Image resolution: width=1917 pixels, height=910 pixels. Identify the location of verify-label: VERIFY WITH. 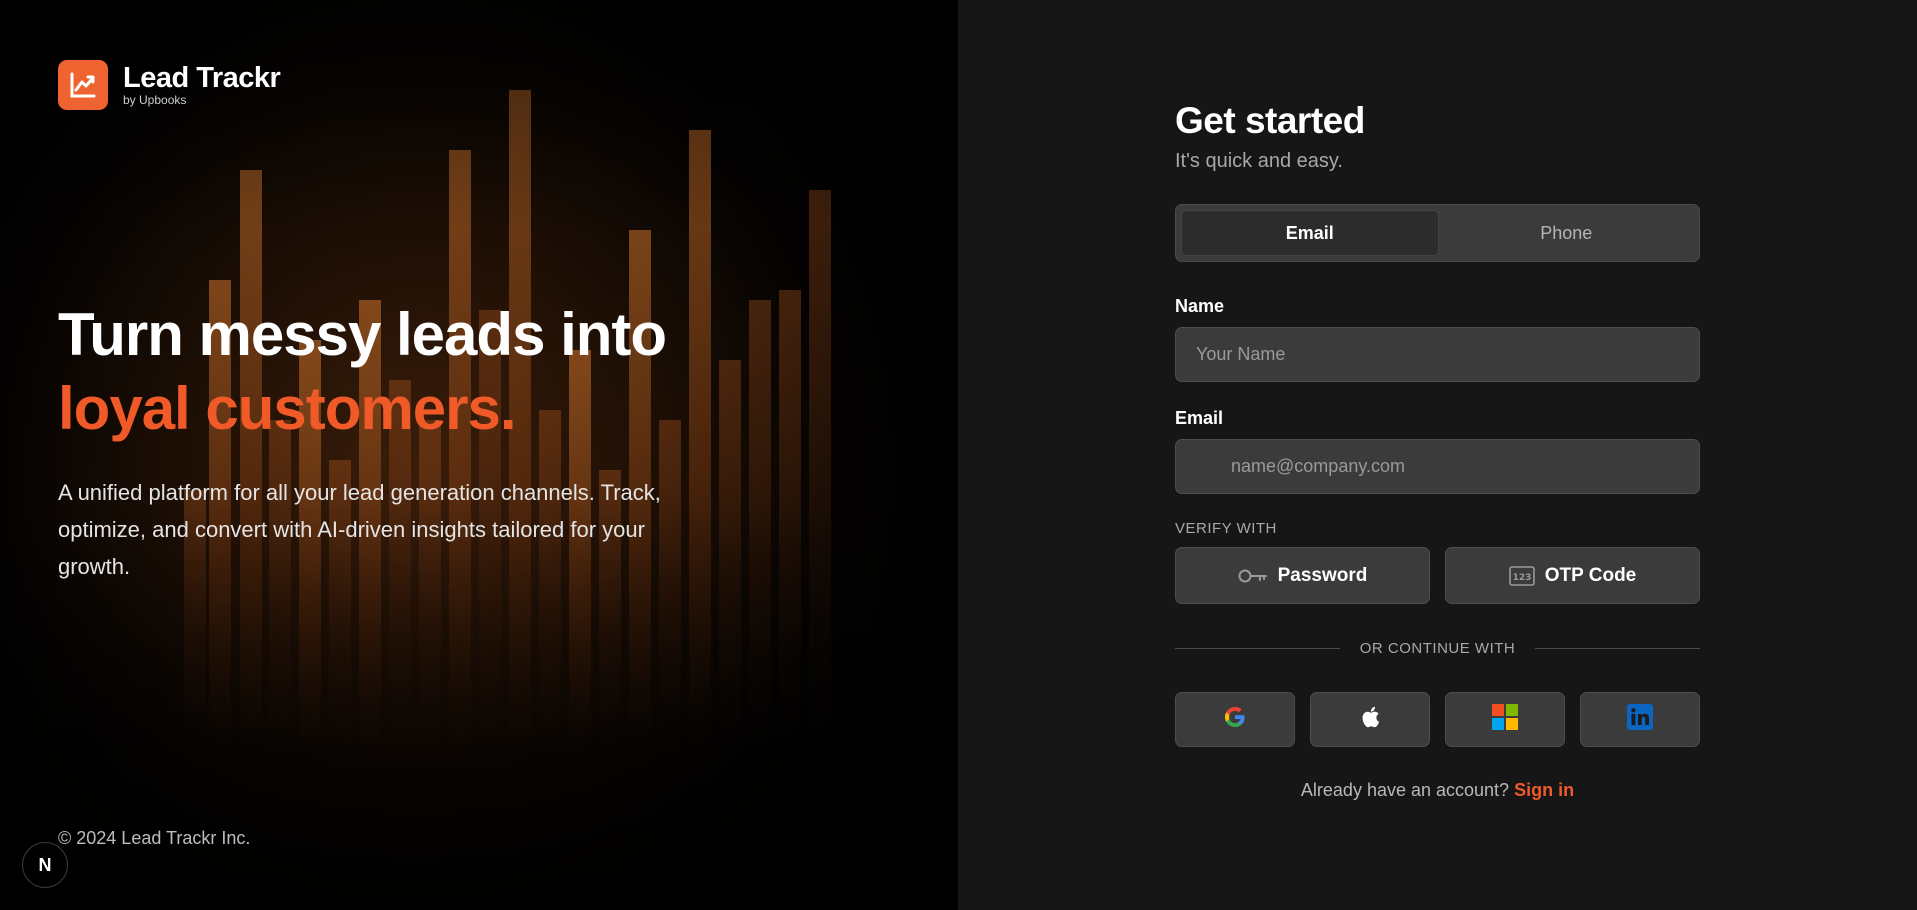
(1226, 528).